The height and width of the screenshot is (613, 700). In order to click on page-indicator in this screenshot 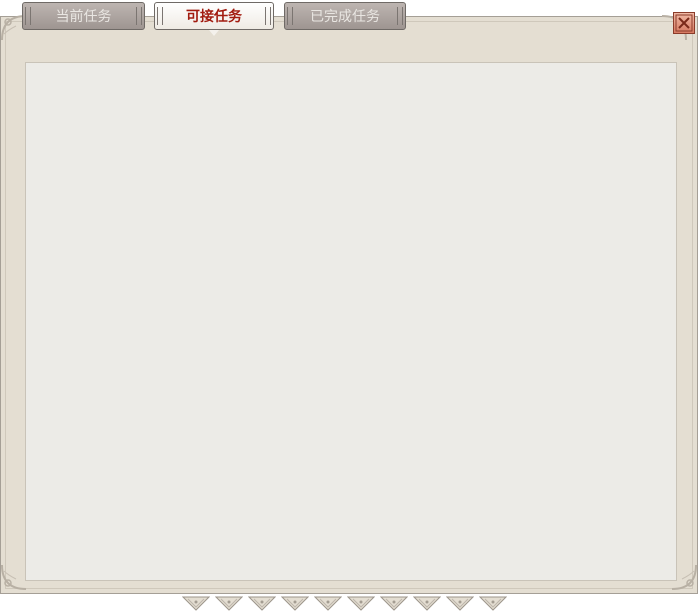, I will do `click(352, 604)`.